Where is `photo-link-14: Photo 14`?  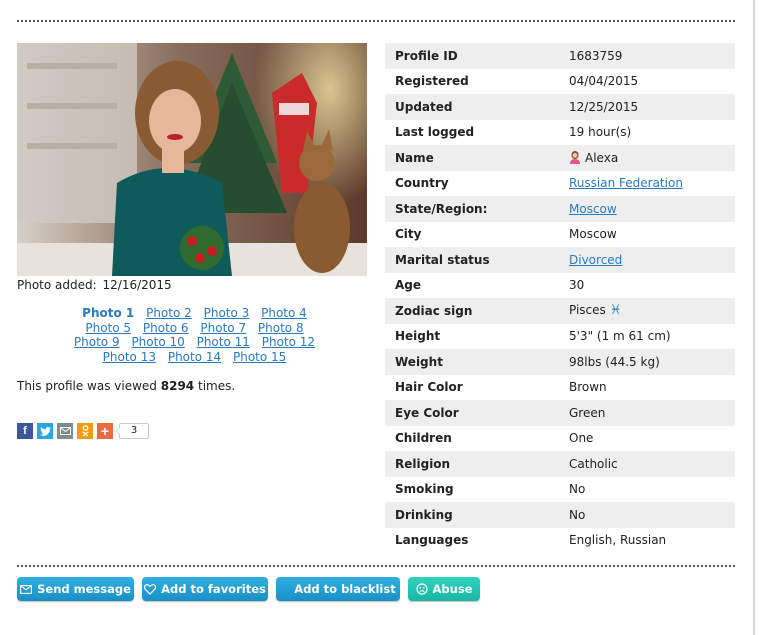 photo-link-14: Photo 14 is located at coordinates (194, 357).